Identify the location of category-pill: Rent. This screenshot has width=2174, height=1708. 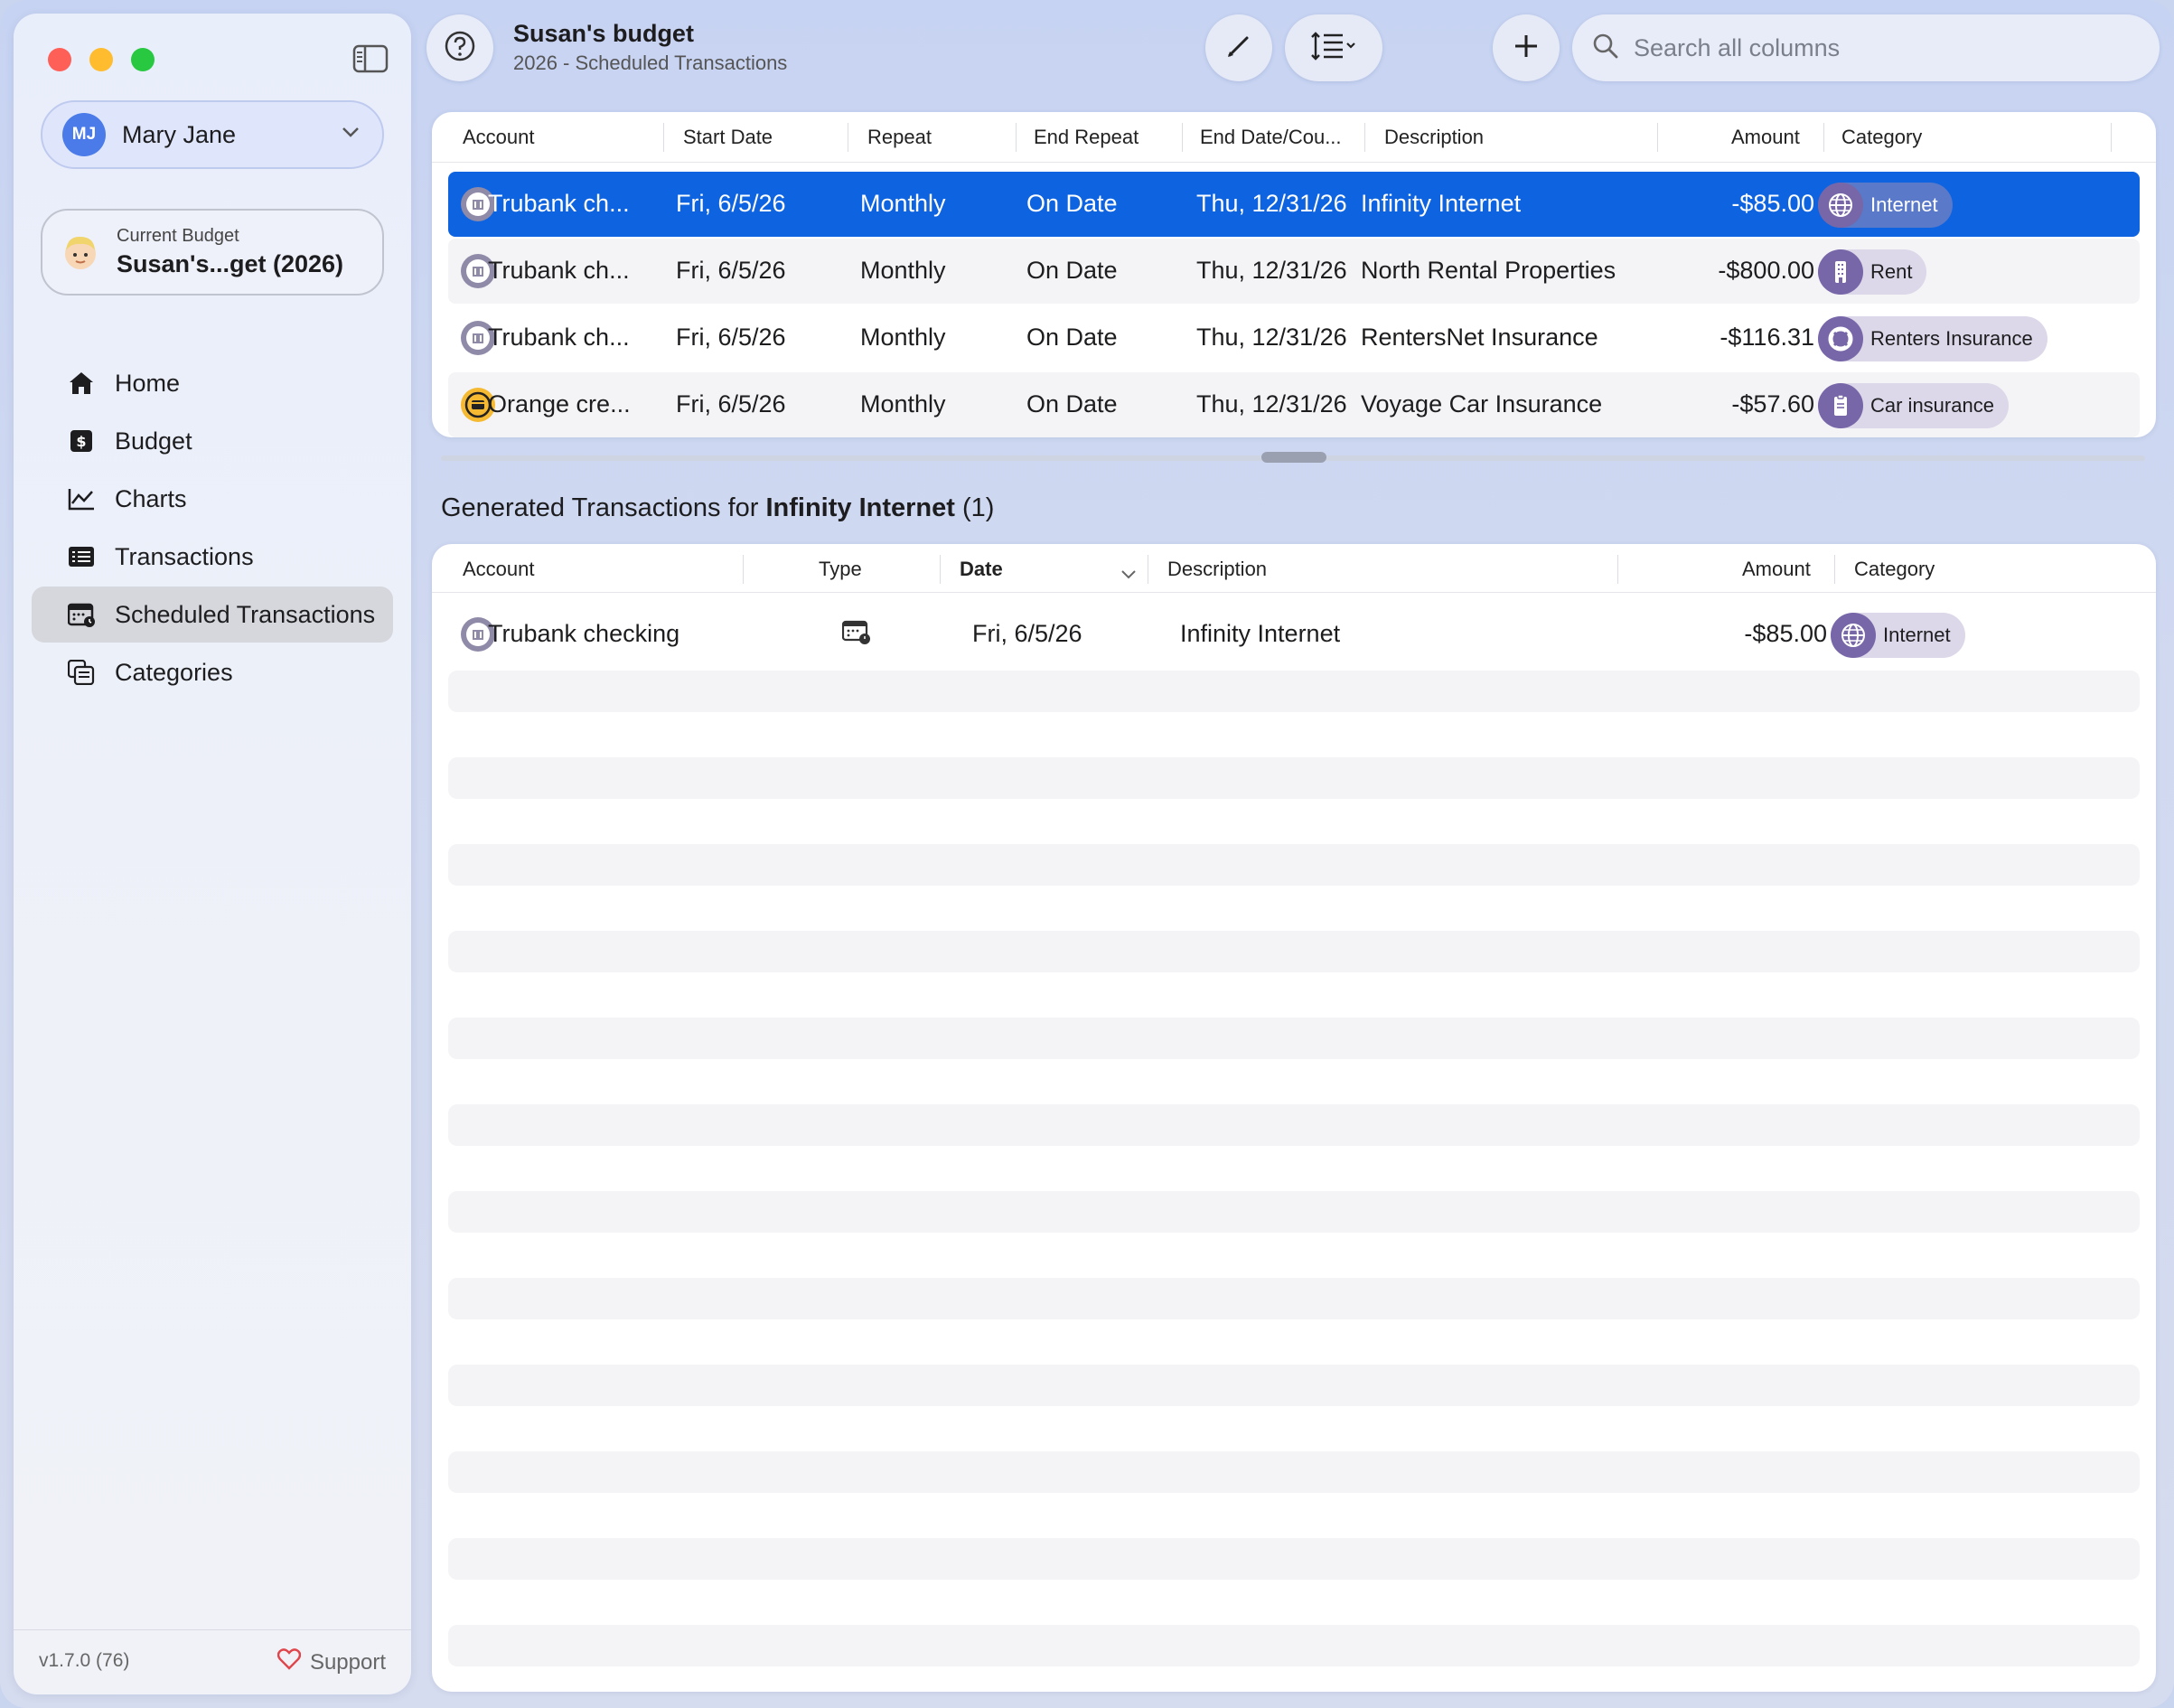
(1872, 272).